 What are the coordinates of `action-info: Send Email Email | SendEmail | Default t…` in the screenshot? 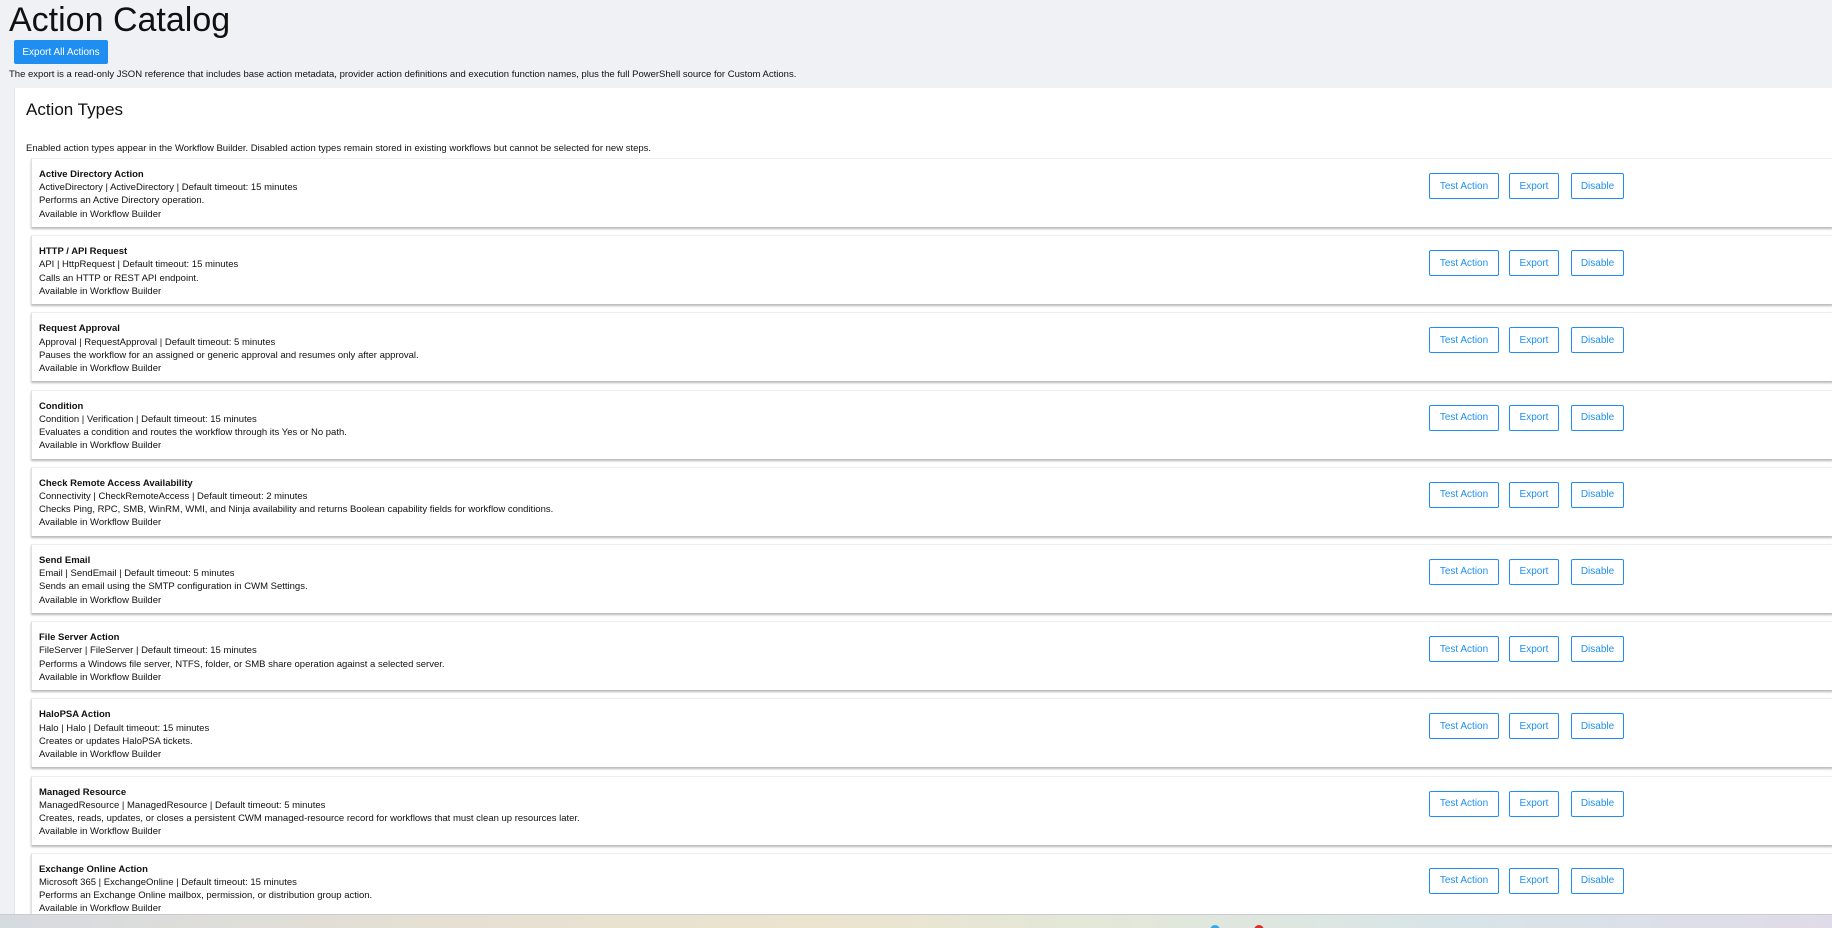 It's located at (173, 580).